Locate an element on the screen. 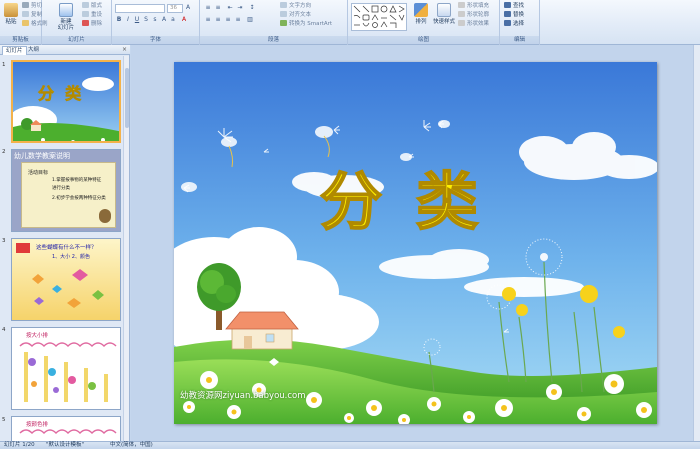 This screenshot has width=700, height=449. copy-button: 复制 is located at coordinates (32, 15).